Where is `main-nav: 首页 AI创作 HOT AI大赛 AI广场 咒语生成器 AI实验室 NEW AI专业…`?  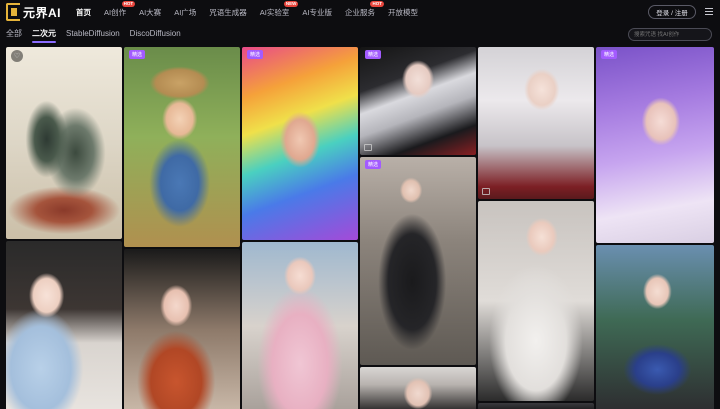 main-nav: 首页 AI创作 HOT AI大赛 AI广场 咒语生成器 AI实验室 NEW AI专业… is located at coordinates (253, 12).